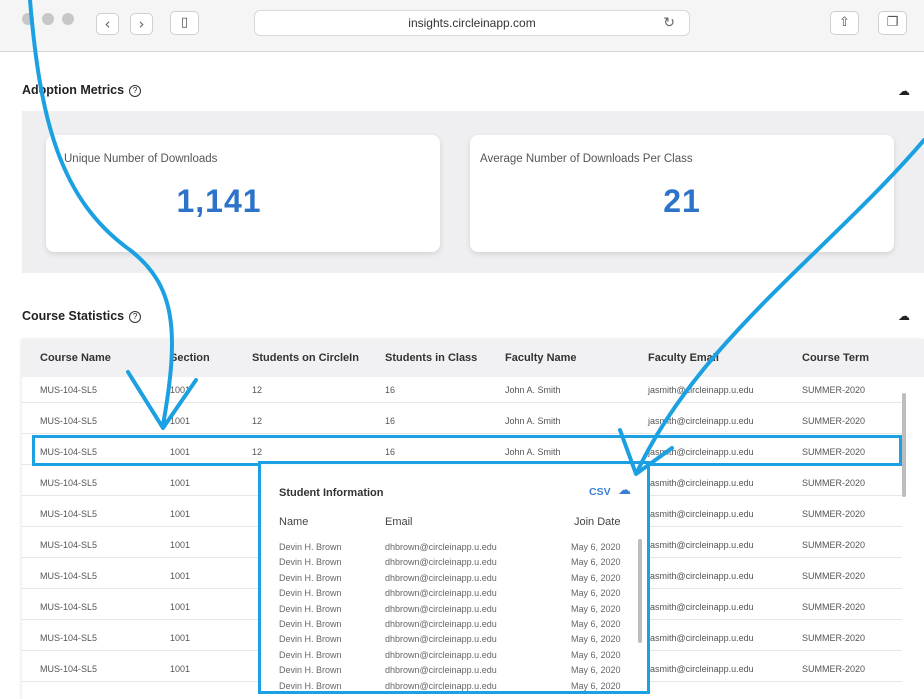 This screenshot has width=924, height=699. I want to click on metric-label: Average Number of Downloads Per Class, so click(586, 159).